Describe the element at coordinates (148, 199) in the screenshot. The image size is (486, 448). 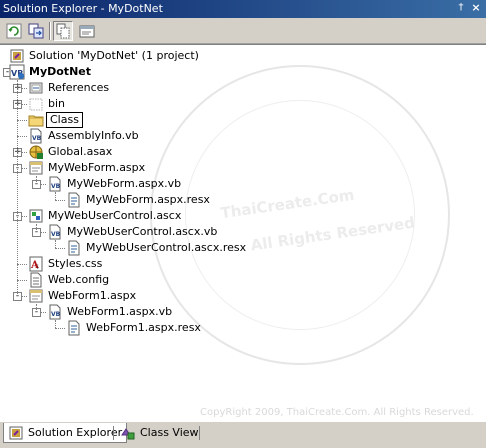
I see `tree-node-label: MyWebForm.aspx.resx` at that location.